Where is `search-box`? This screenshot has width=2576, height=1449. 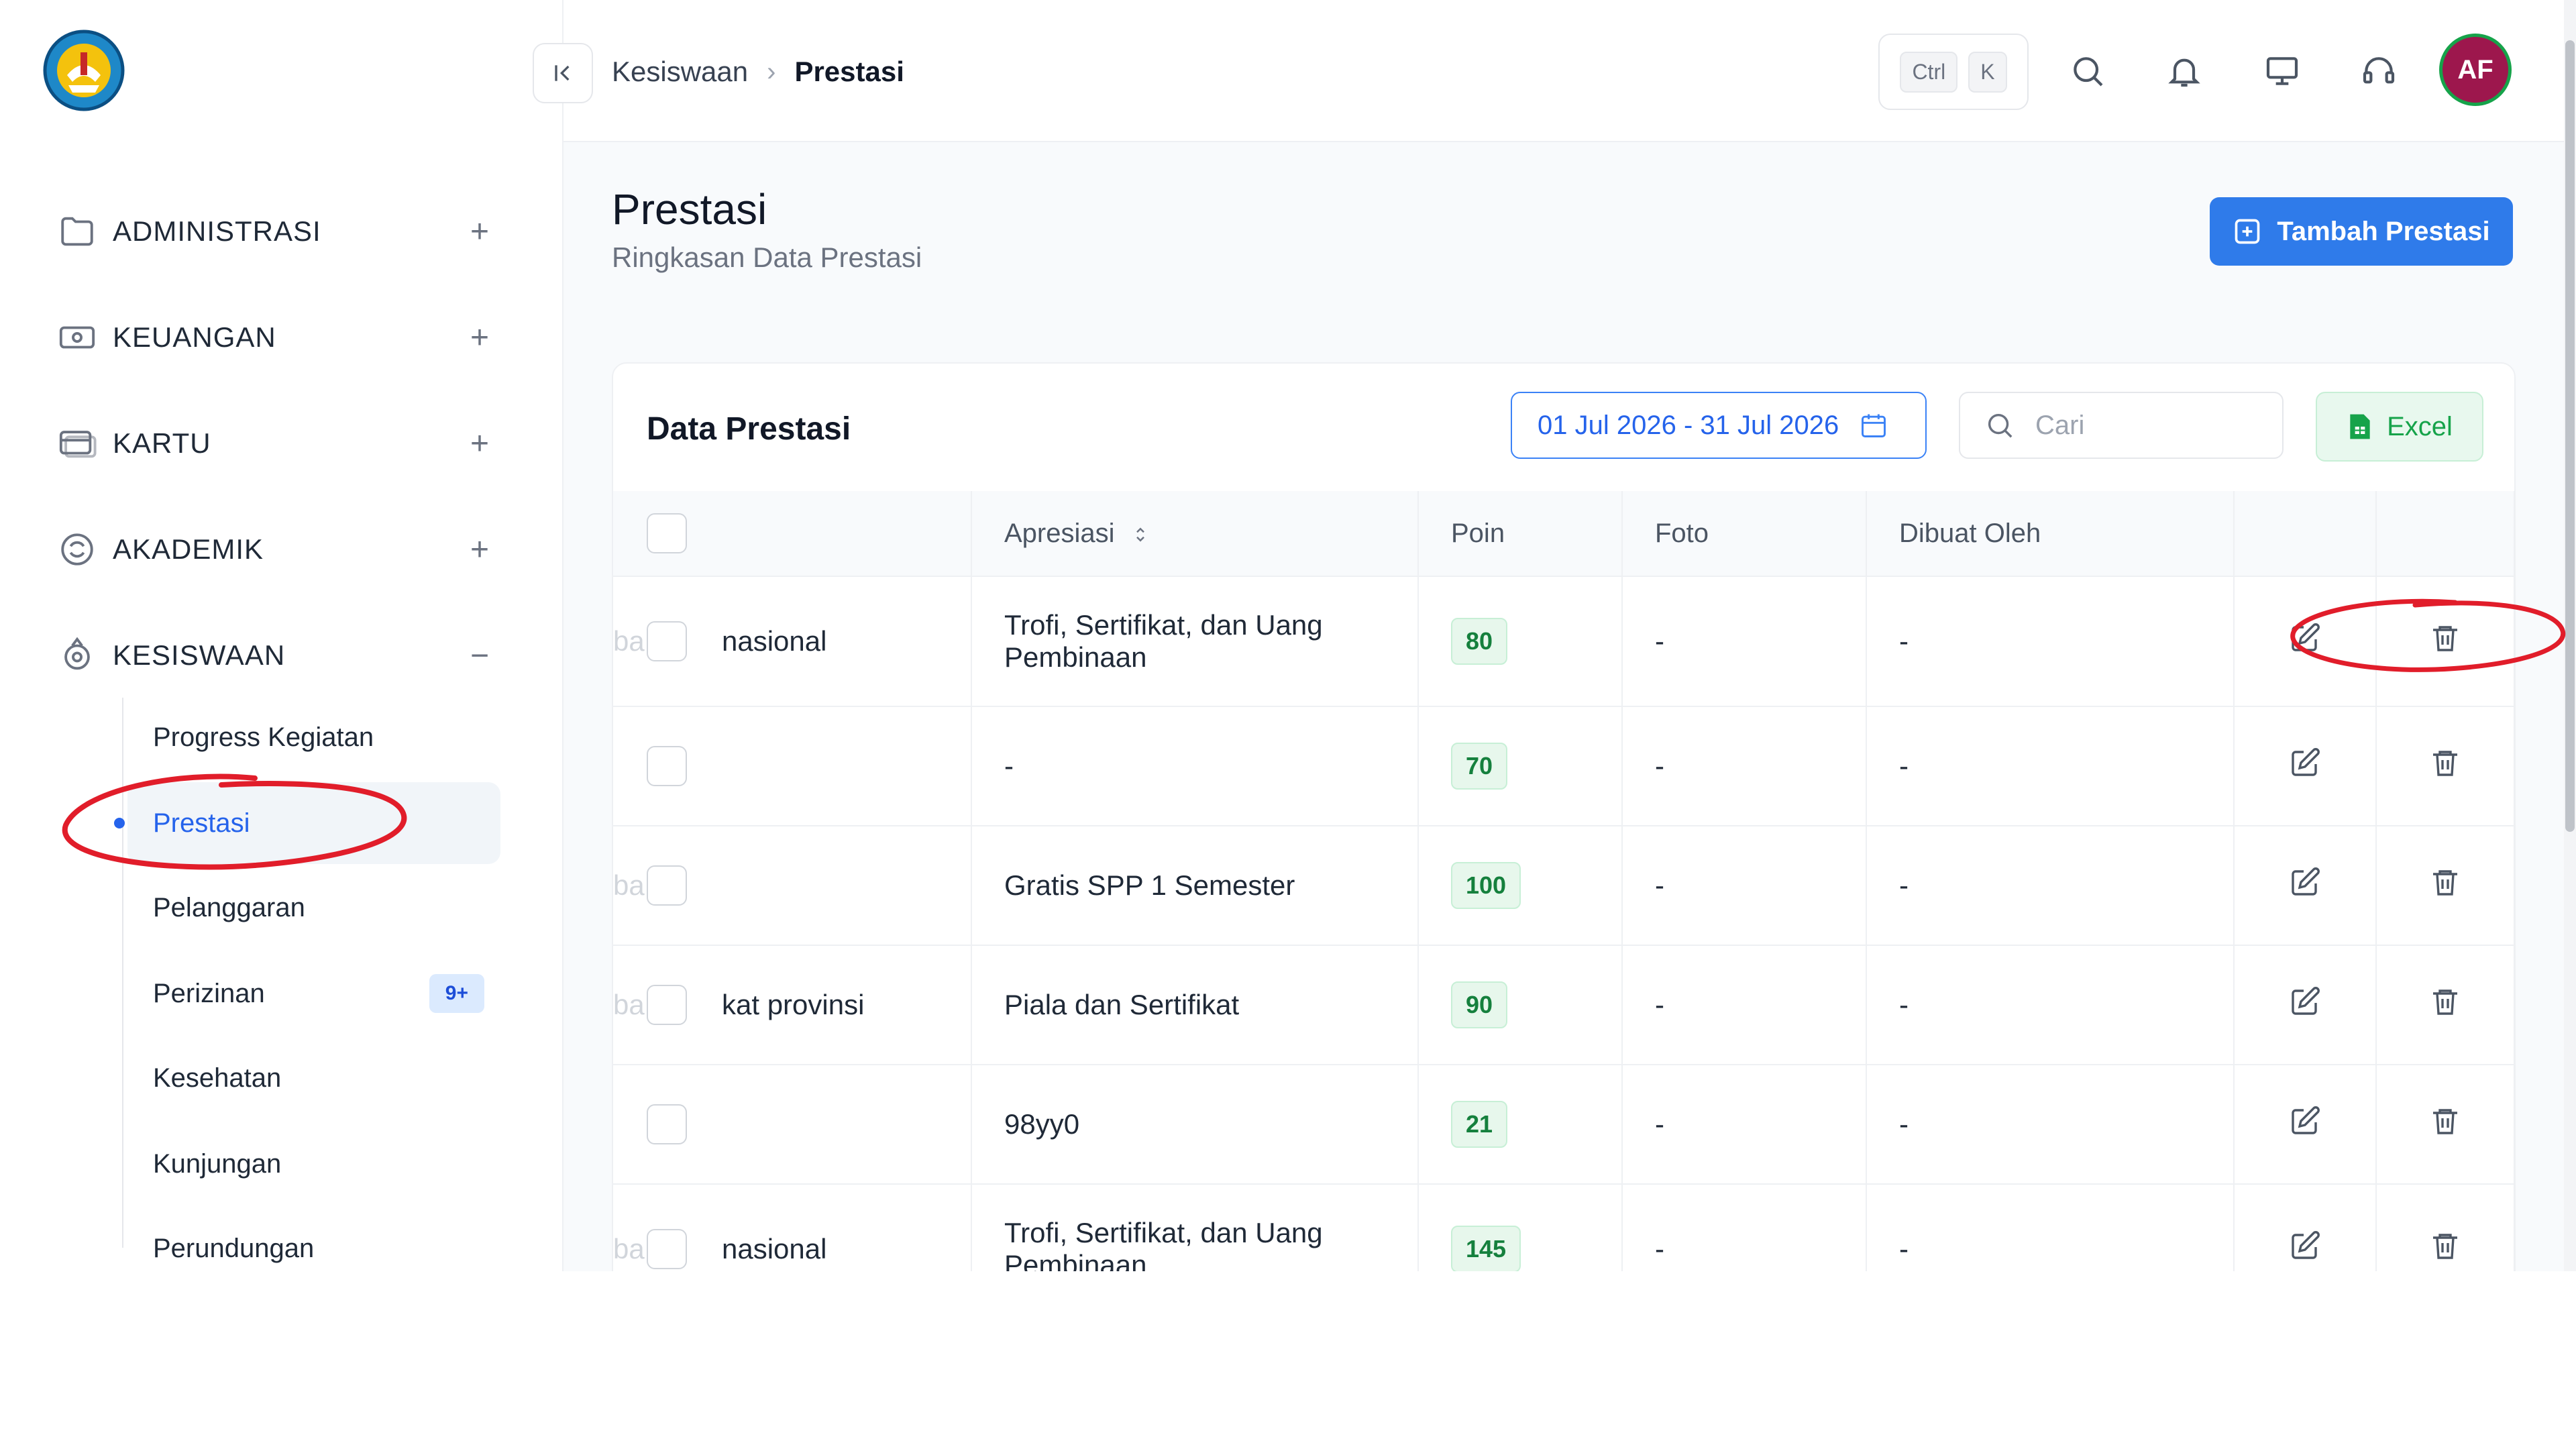
search-box is located at coordinates (2121, 425).